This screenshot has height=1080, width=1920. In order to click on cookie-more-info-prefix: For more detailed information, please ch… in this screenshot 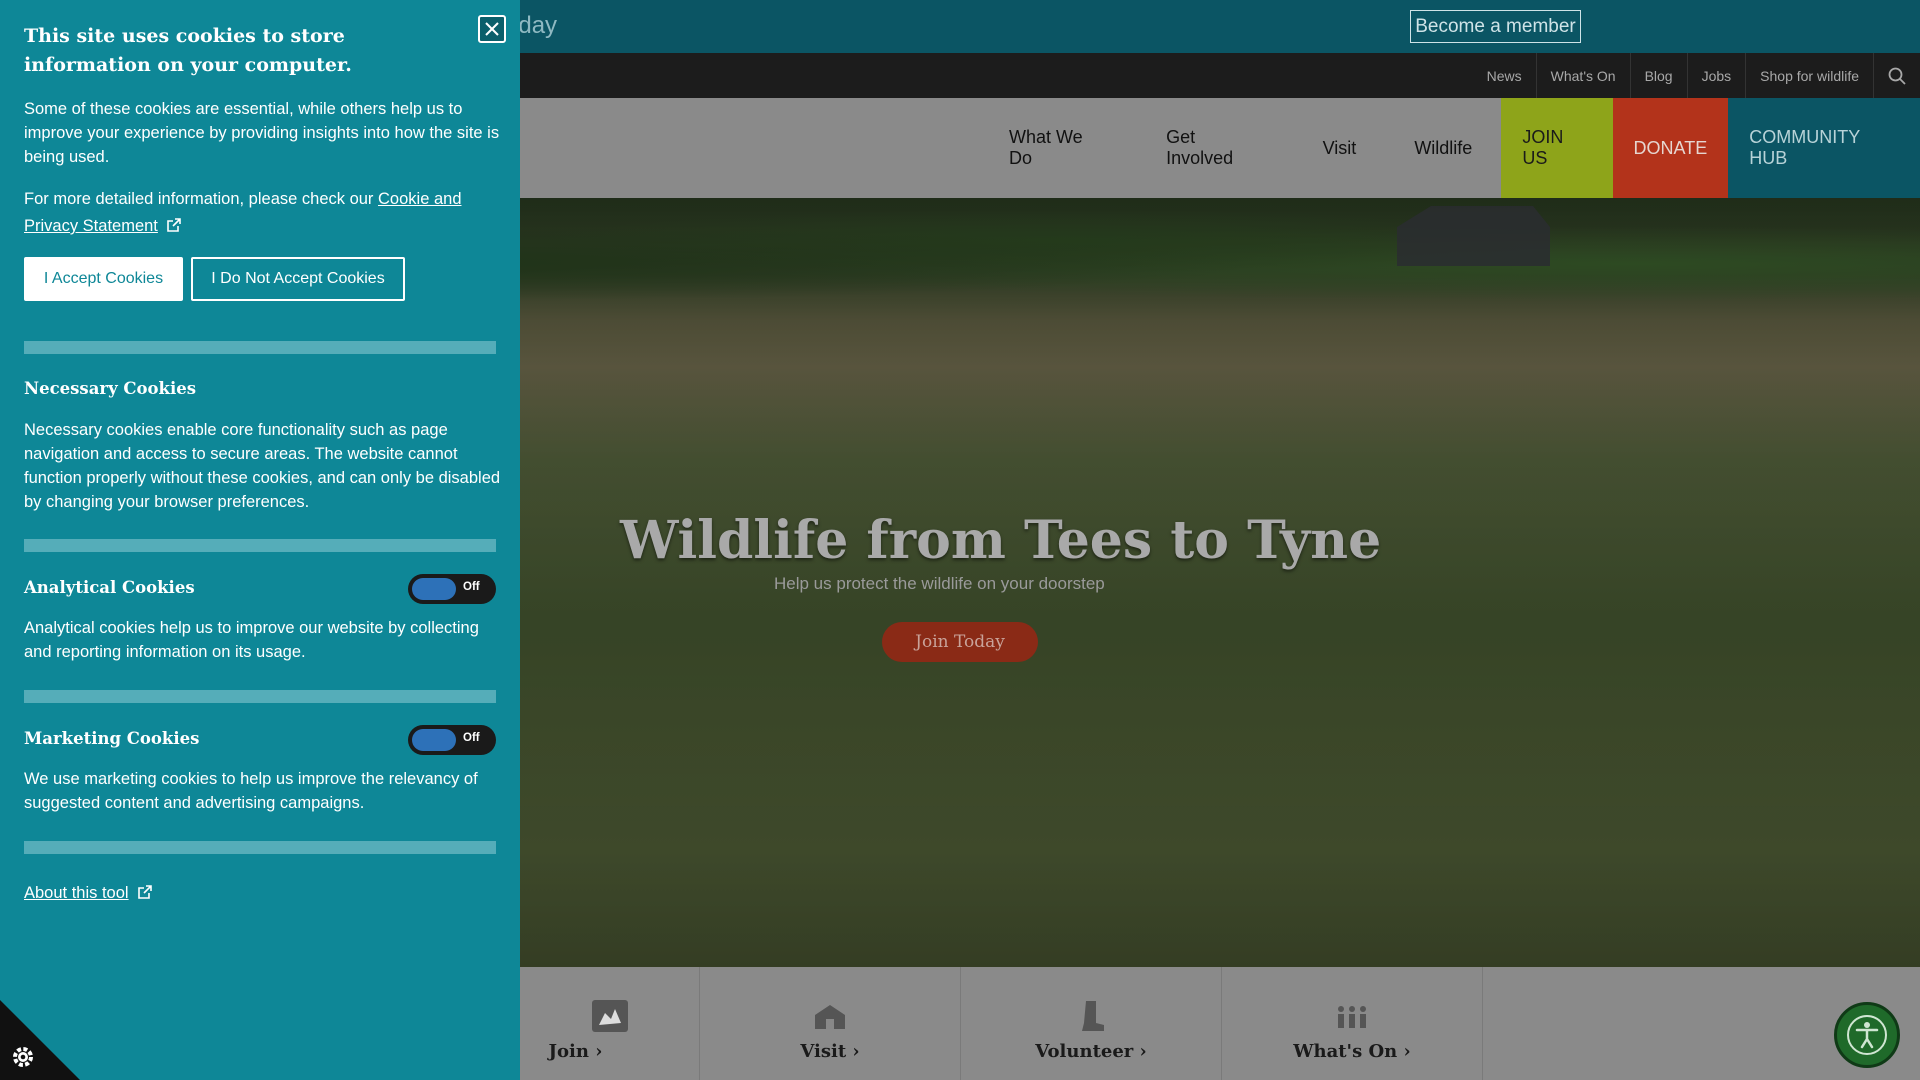, I will do `click(201, 199)`.